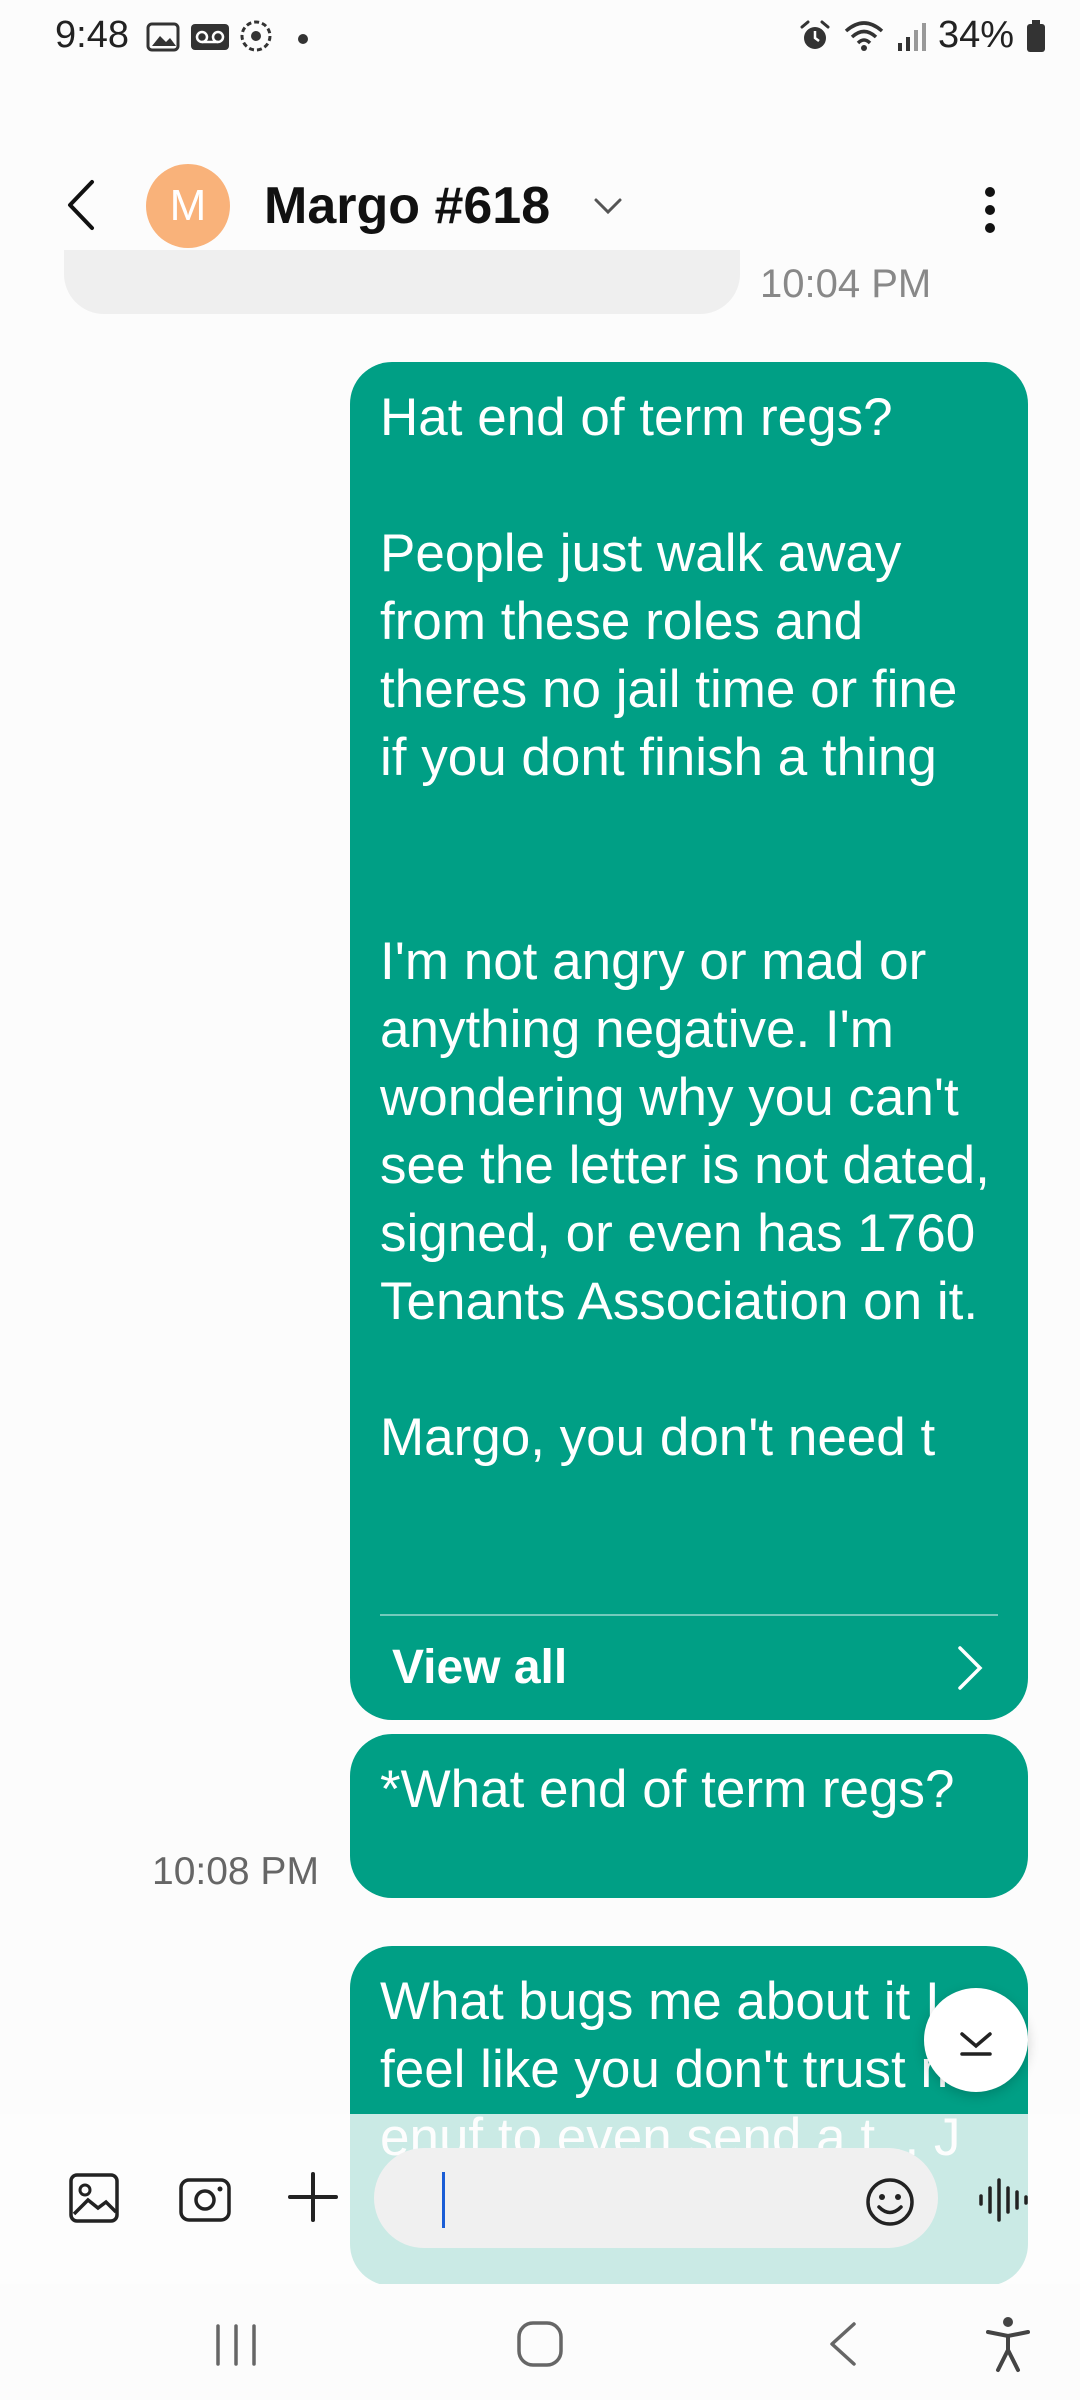 This screenshot has height=2400, width=1080. Describe the element at coordinates (210, 37) in the screenshot. I see `voicemail-icon` at that location.